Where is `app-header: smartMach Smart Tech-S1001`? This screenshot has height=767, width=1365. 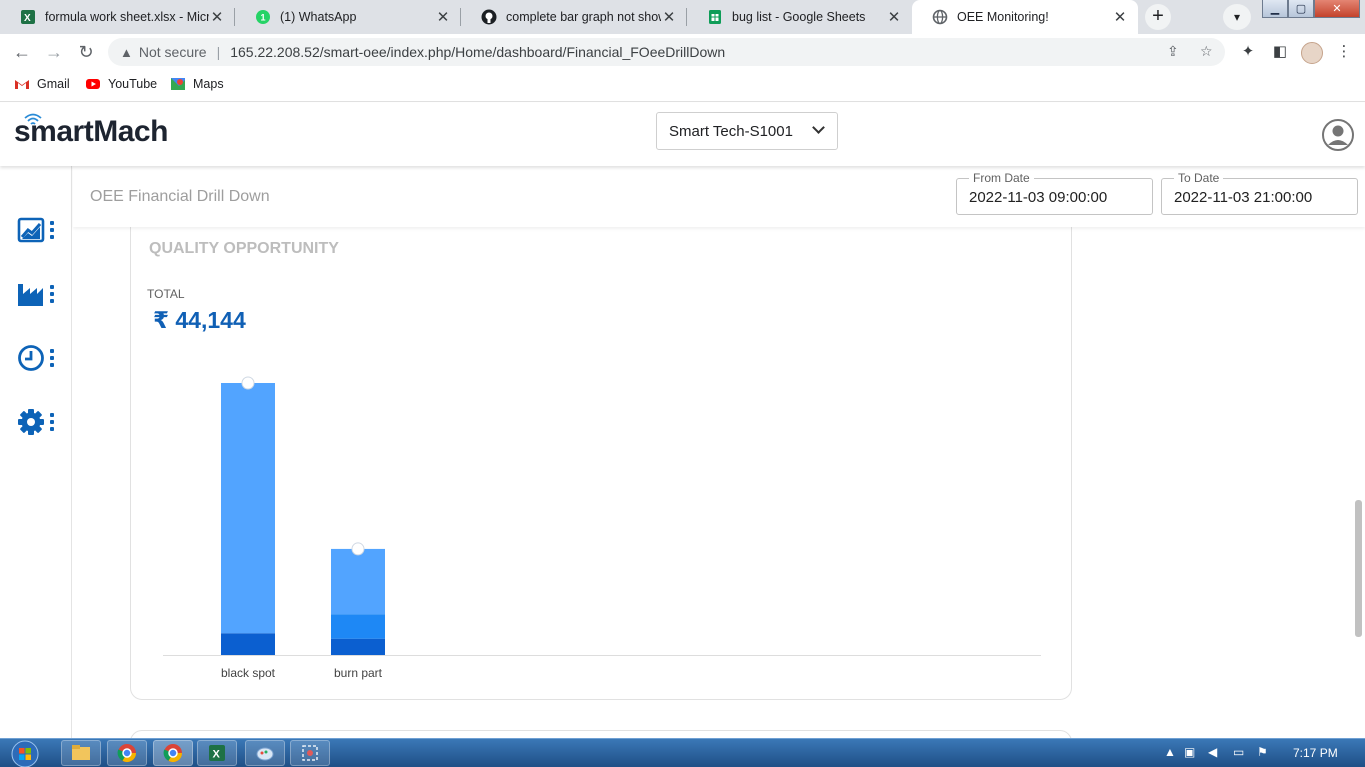 app-header: smartMach Smart Tech-S1001 is located at coordinates (682, 134).